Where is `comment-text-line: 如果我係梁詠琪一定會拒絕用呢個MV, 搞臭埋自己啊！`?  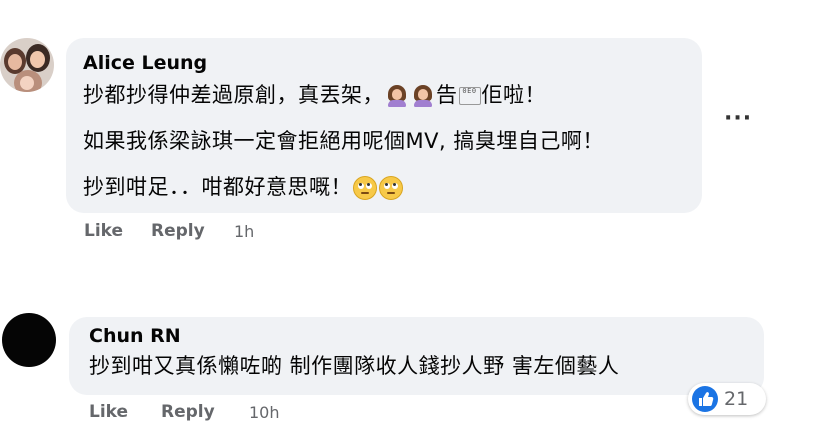 comment-text-line: 如果我係梁詠琪一定會拒絕用呢個MV, 搞臭埋自己啊！ is located at coordinates (343, 141).